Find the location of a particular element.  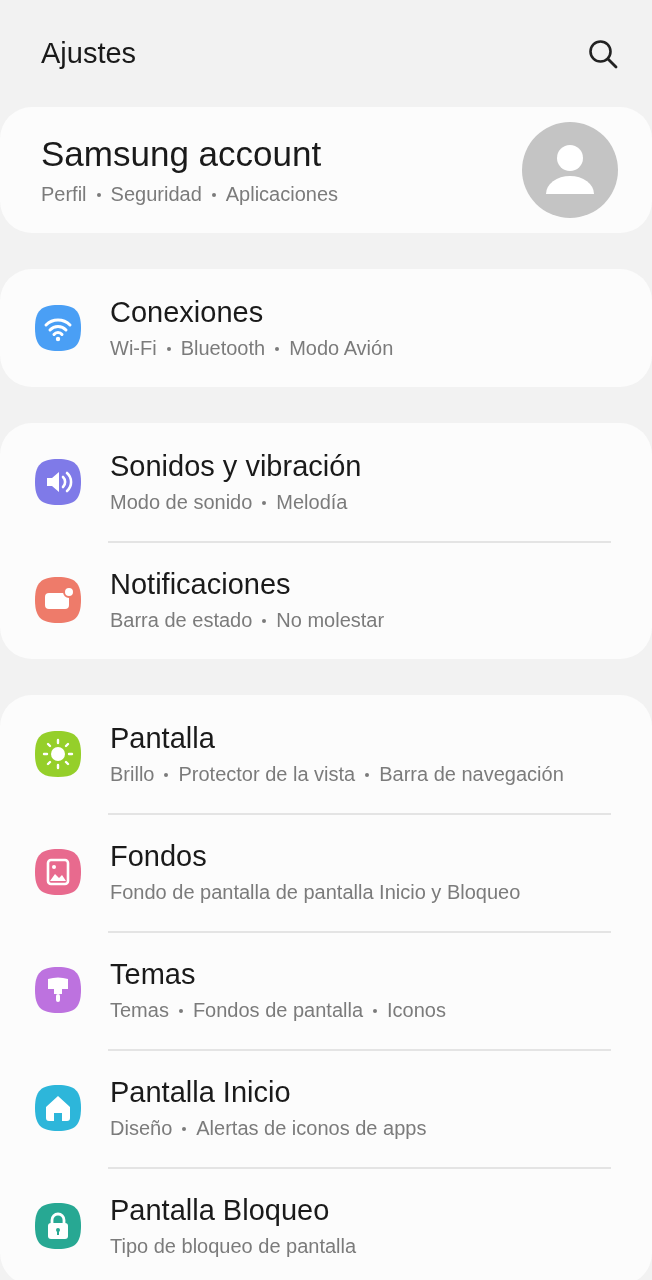

settings-item: Temas Temas Fondos de pantalla Iconos is located at coordinates (326, 990).